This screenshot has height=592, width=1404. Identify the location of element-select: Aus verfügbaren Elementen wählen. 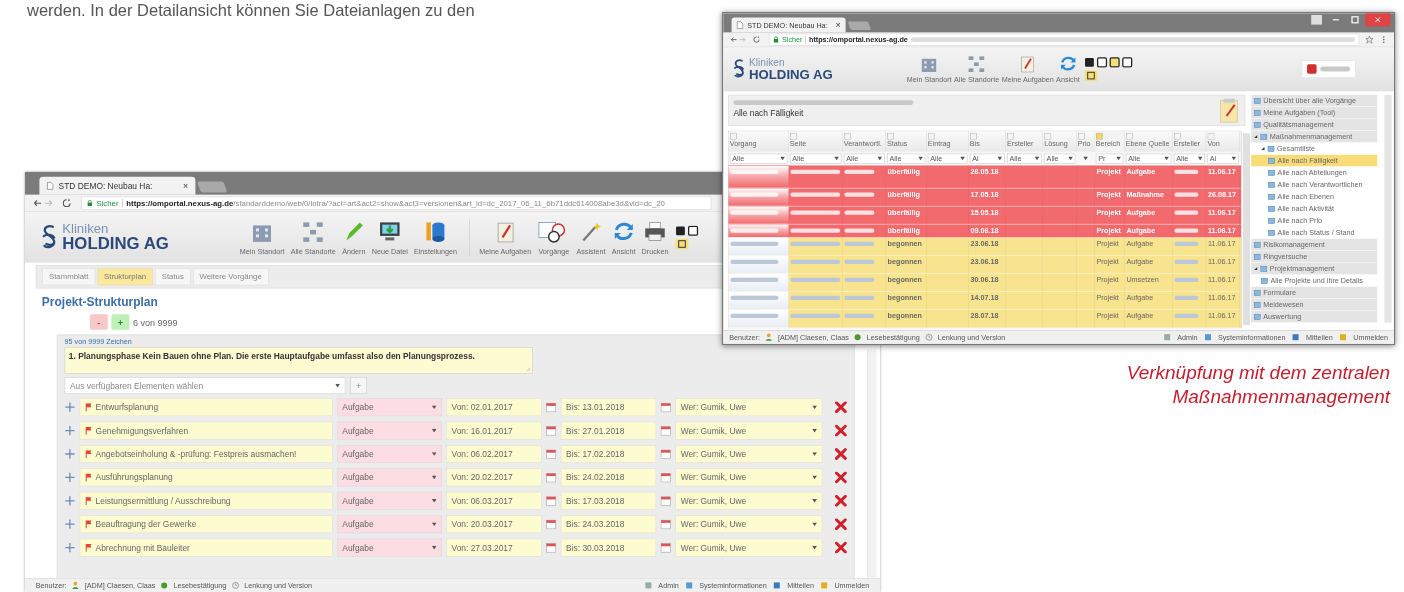
(205, 385).